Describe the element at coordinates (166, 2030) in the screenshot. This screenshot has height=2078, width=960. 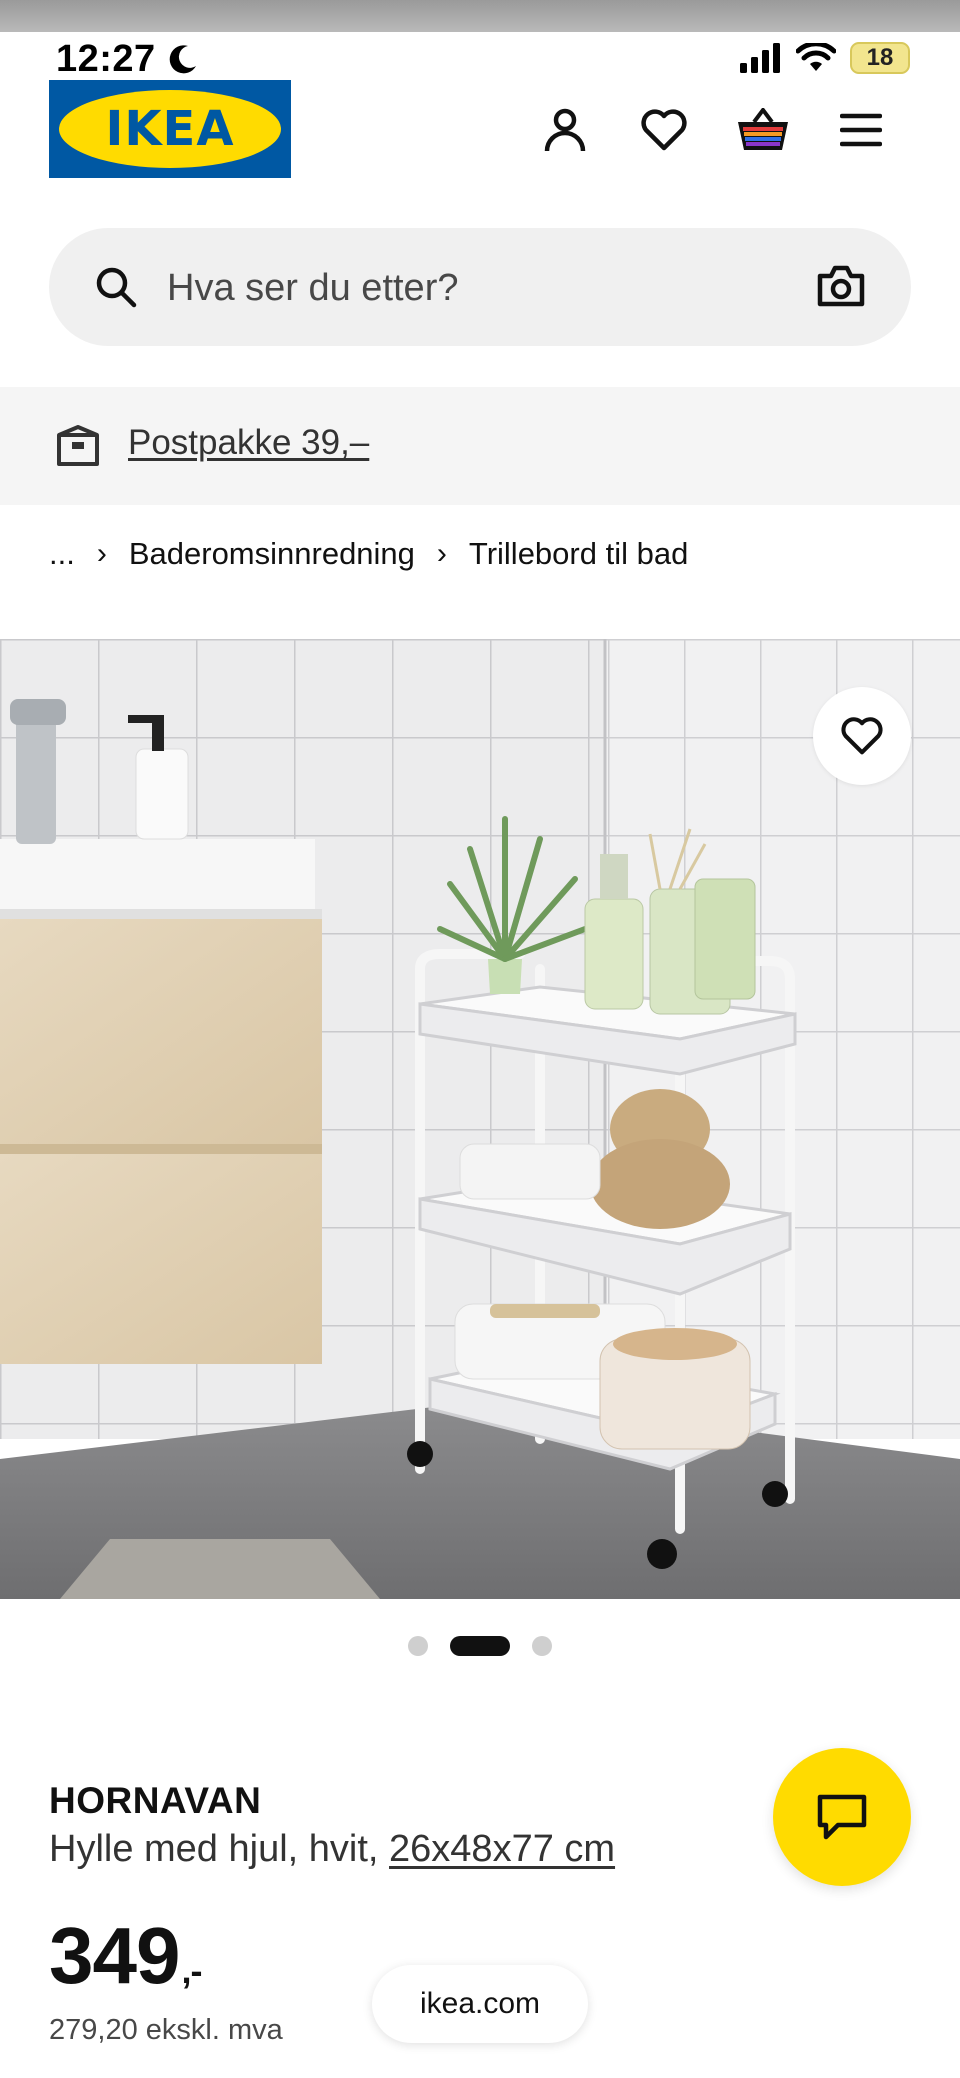
I see `price-excluding-vat: 279,20 ekskl. mva` at that location.